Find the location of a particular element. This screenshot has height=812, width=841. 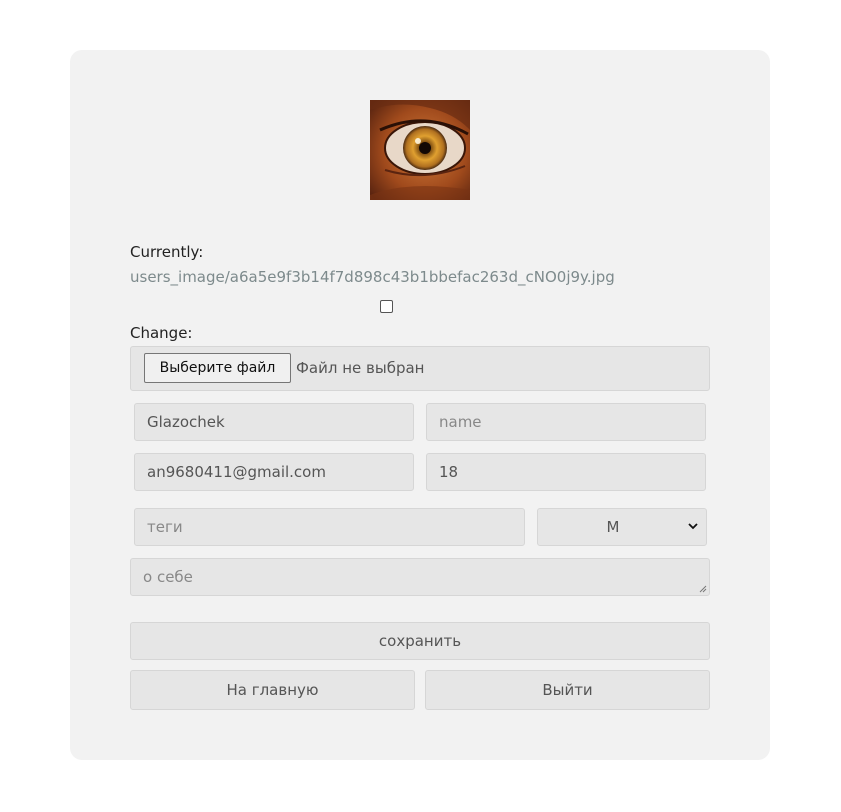

gender-selected-value: M is located at coordinates (613, 527).